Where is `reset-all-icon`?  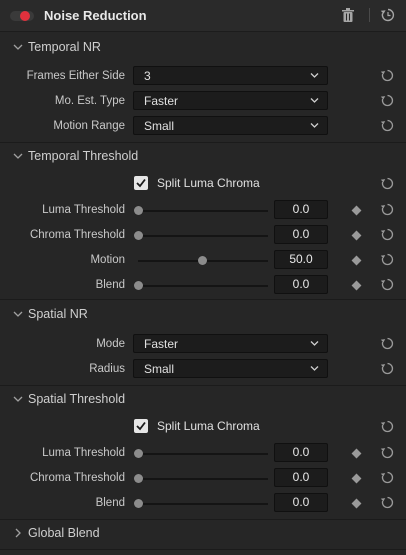
reset-all-icon is located at coordinates (388, 15).